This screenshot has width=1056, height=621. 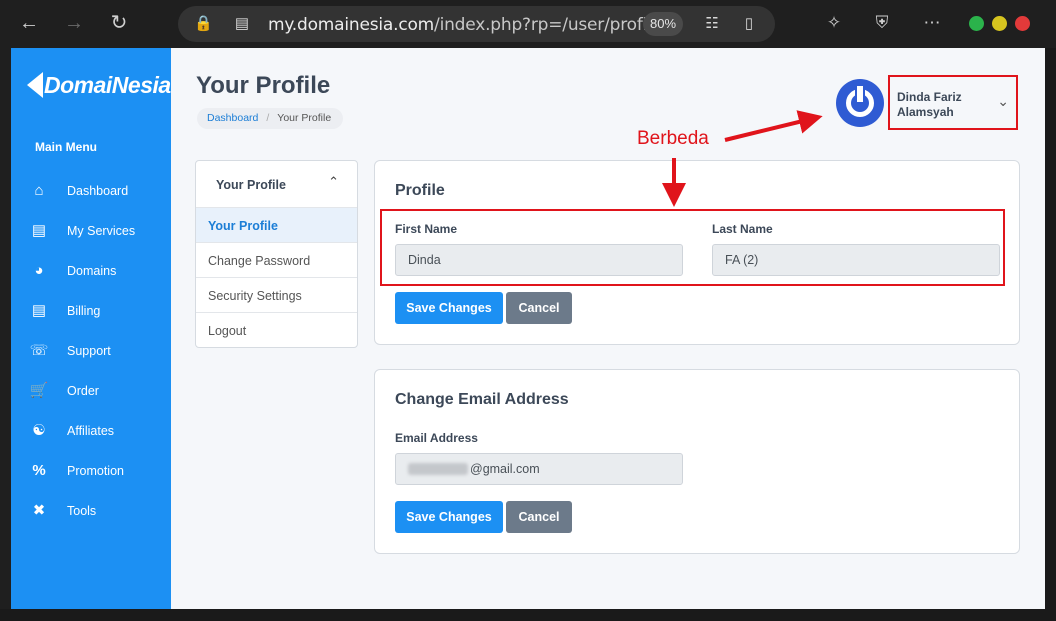 I want to click on translate-icon: ☷, so click(x=712, y=24).